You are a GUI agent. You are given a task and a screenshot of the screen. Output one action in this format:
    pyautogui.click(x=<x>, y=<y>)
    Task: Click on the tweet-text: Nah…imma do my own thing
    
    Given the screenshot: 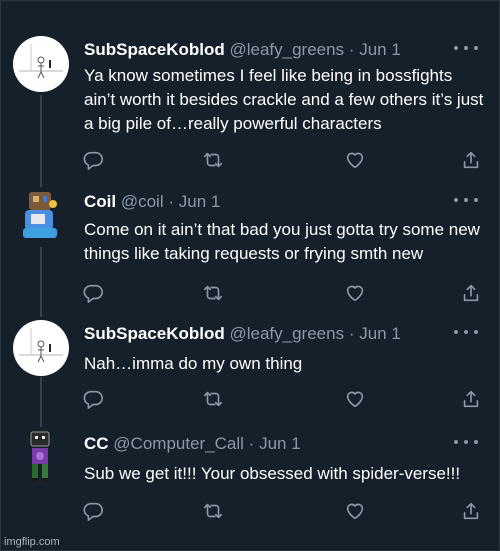 What is the action you would take?
    pyautogui.click(x=193, y=363)
    